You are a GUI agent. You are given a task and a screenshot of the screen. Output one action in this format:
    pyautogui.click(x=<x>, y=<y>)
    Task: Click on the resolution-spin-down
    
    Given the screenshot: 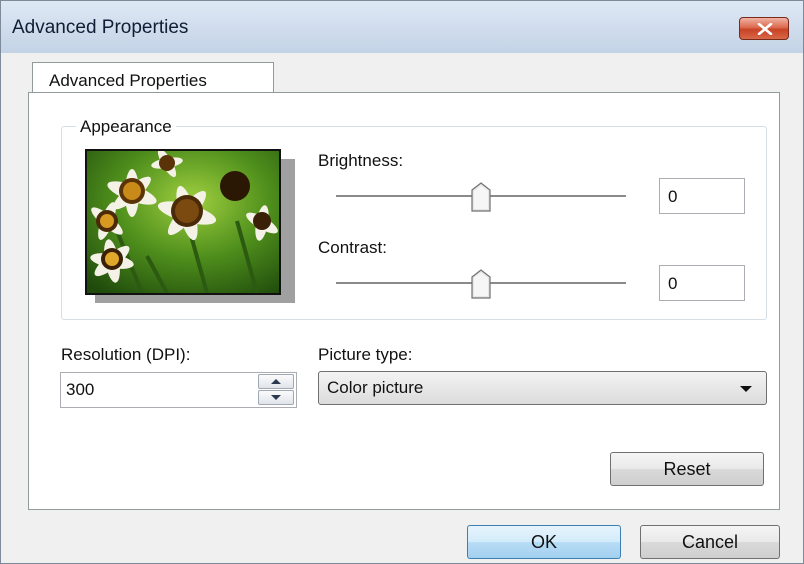 What is the action you would take?
    pyautogui.click(x=276, y=397)
    